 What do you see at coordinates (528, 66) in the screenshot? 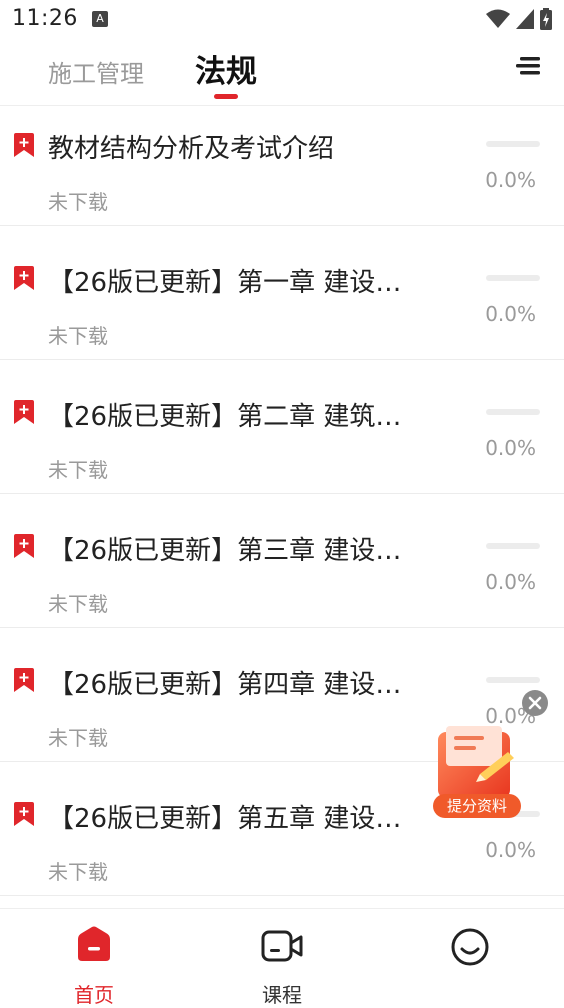
I see `menu-icon` at bounding box center [528, 66].